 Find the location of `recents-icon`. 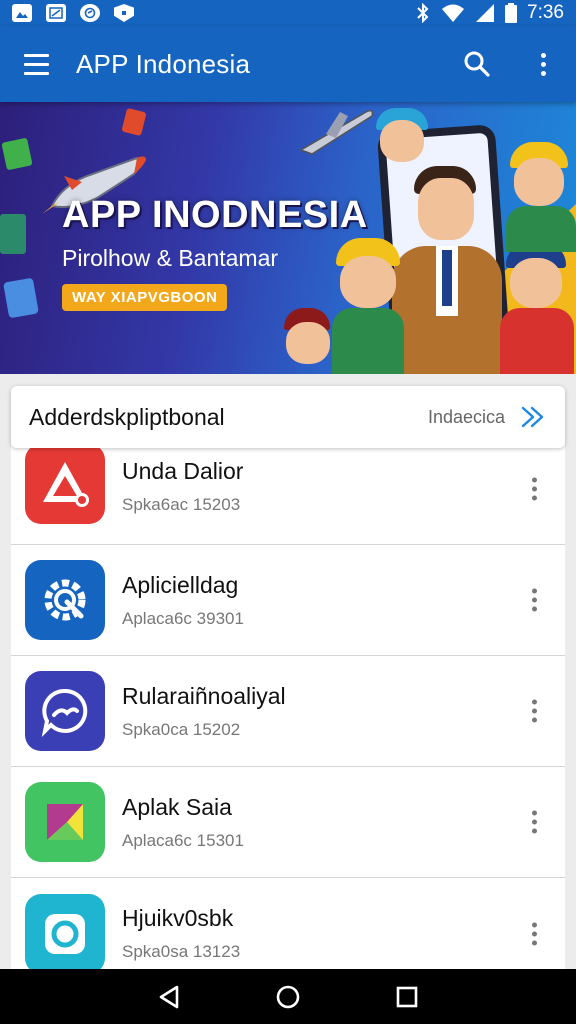

recents-icon is located at coordinates (406, 996).